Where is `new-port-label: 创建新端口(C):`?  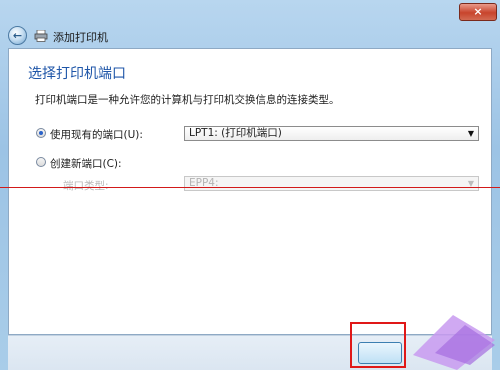
new-port-label: 创建新端口(C): is located at coordinates (86, 164).